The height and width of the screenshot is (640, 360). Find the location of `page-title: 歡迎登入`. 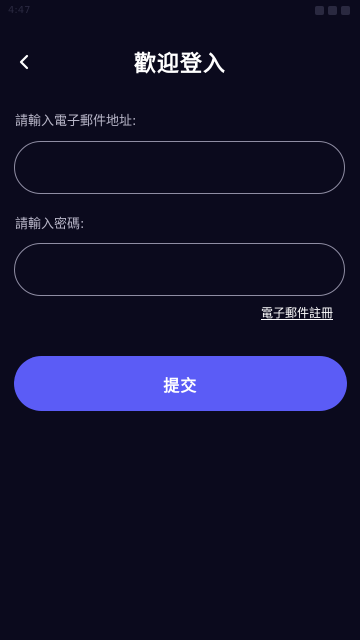

page-title: 歡迎登入 is located at coordinates (179, 64).